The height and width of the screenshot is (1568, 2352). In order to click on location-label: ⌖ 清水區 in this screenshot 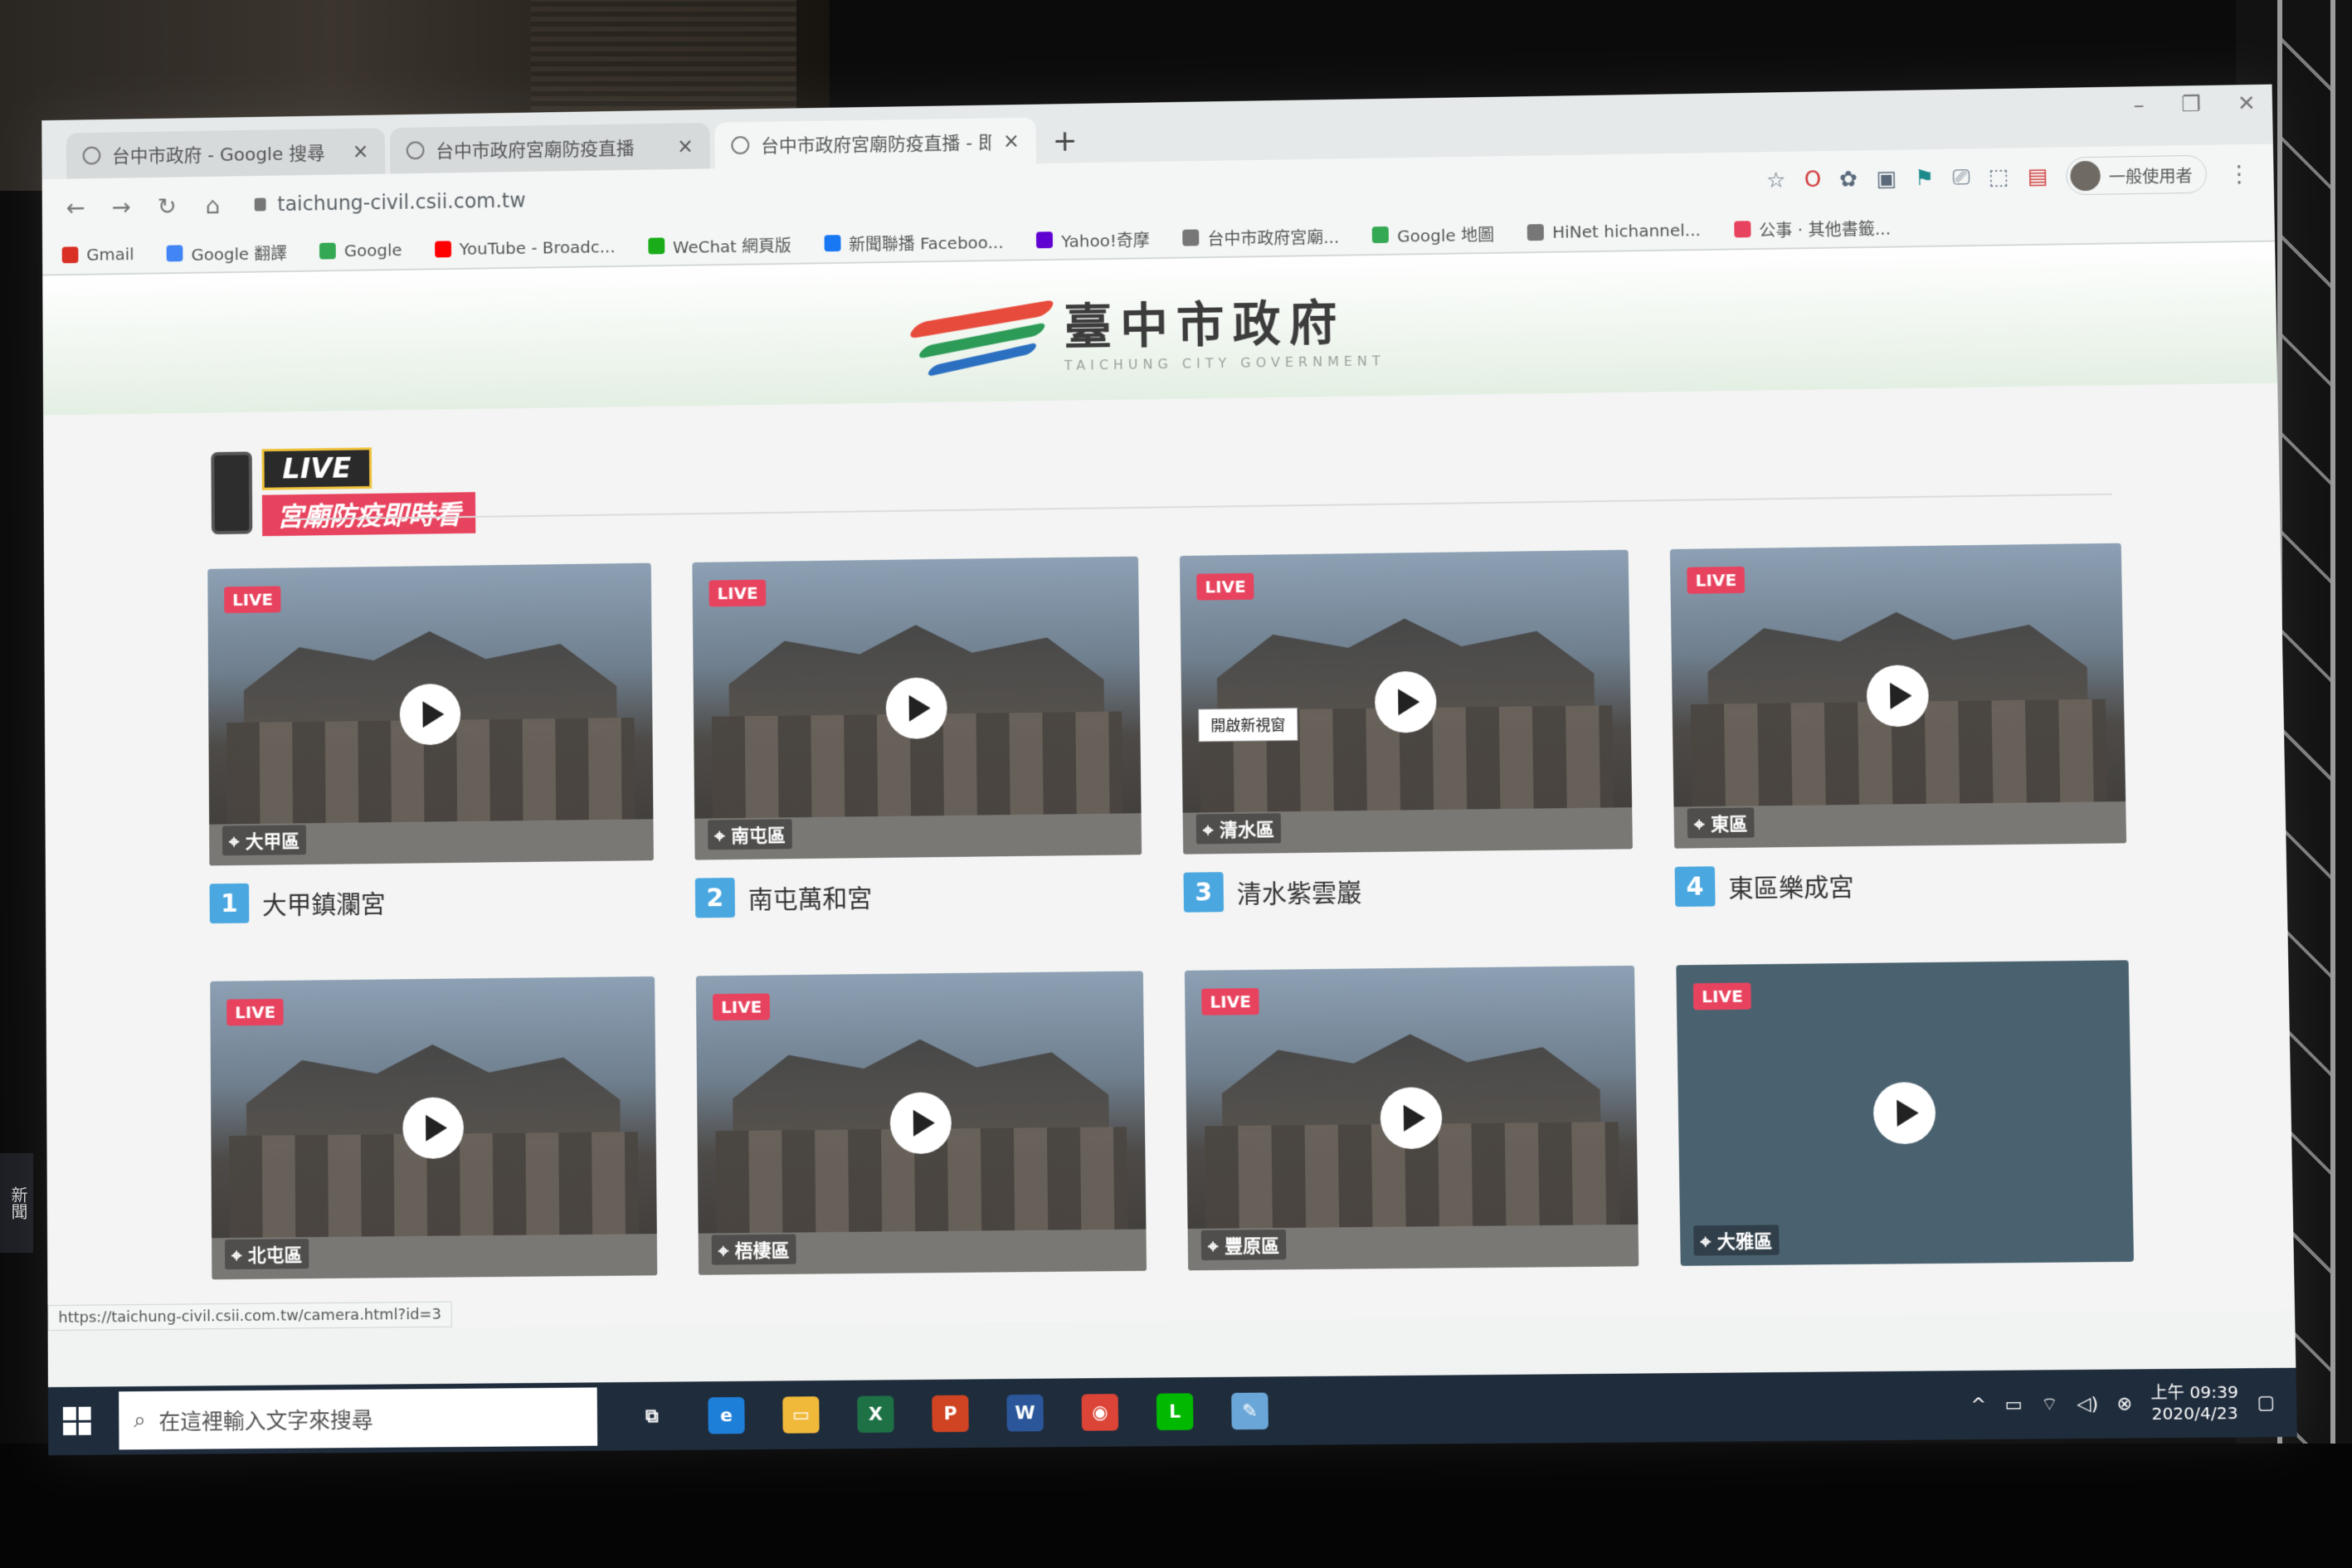, I will do `click(1238, 829)`.